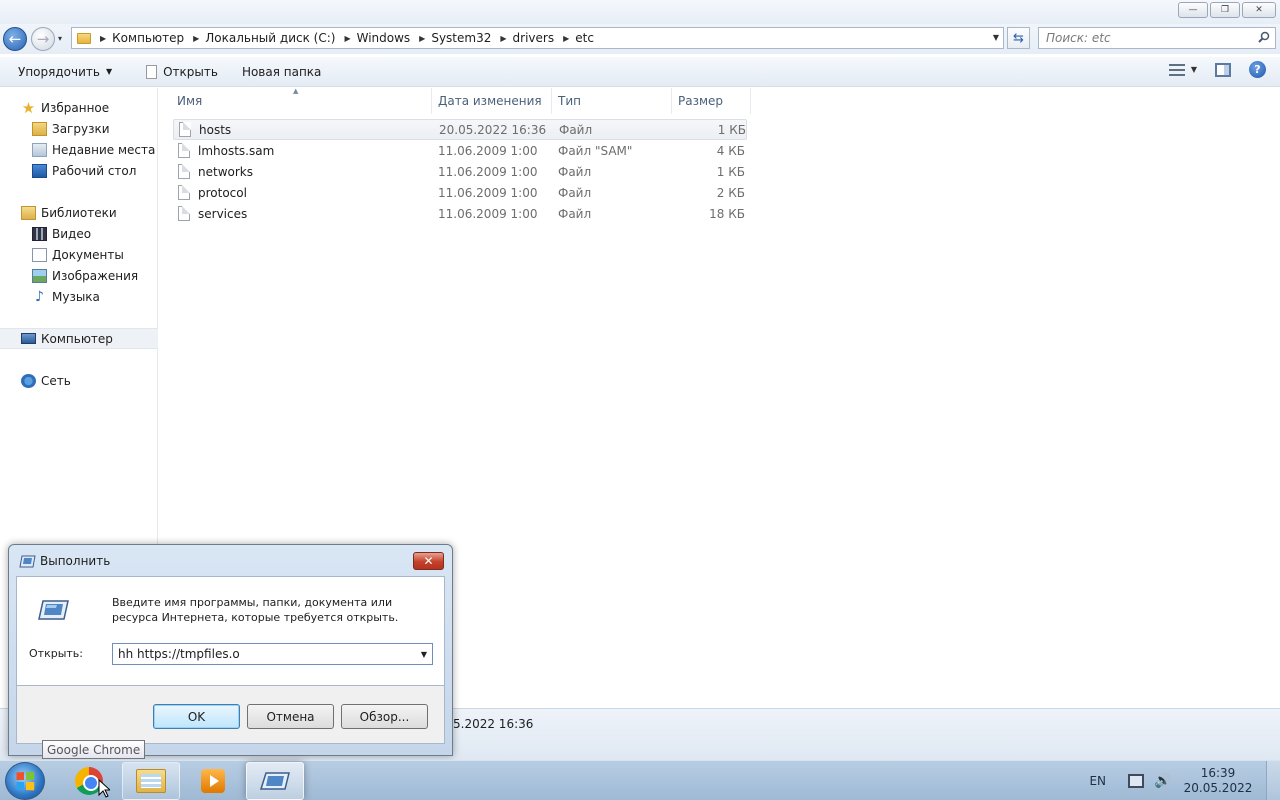 The width and height of the screenshot is (1280, 800). What do you see at coordinates (79, 380) in the screenshot?
I see `nav-network: Сеть` at bounding box center [79, 380].